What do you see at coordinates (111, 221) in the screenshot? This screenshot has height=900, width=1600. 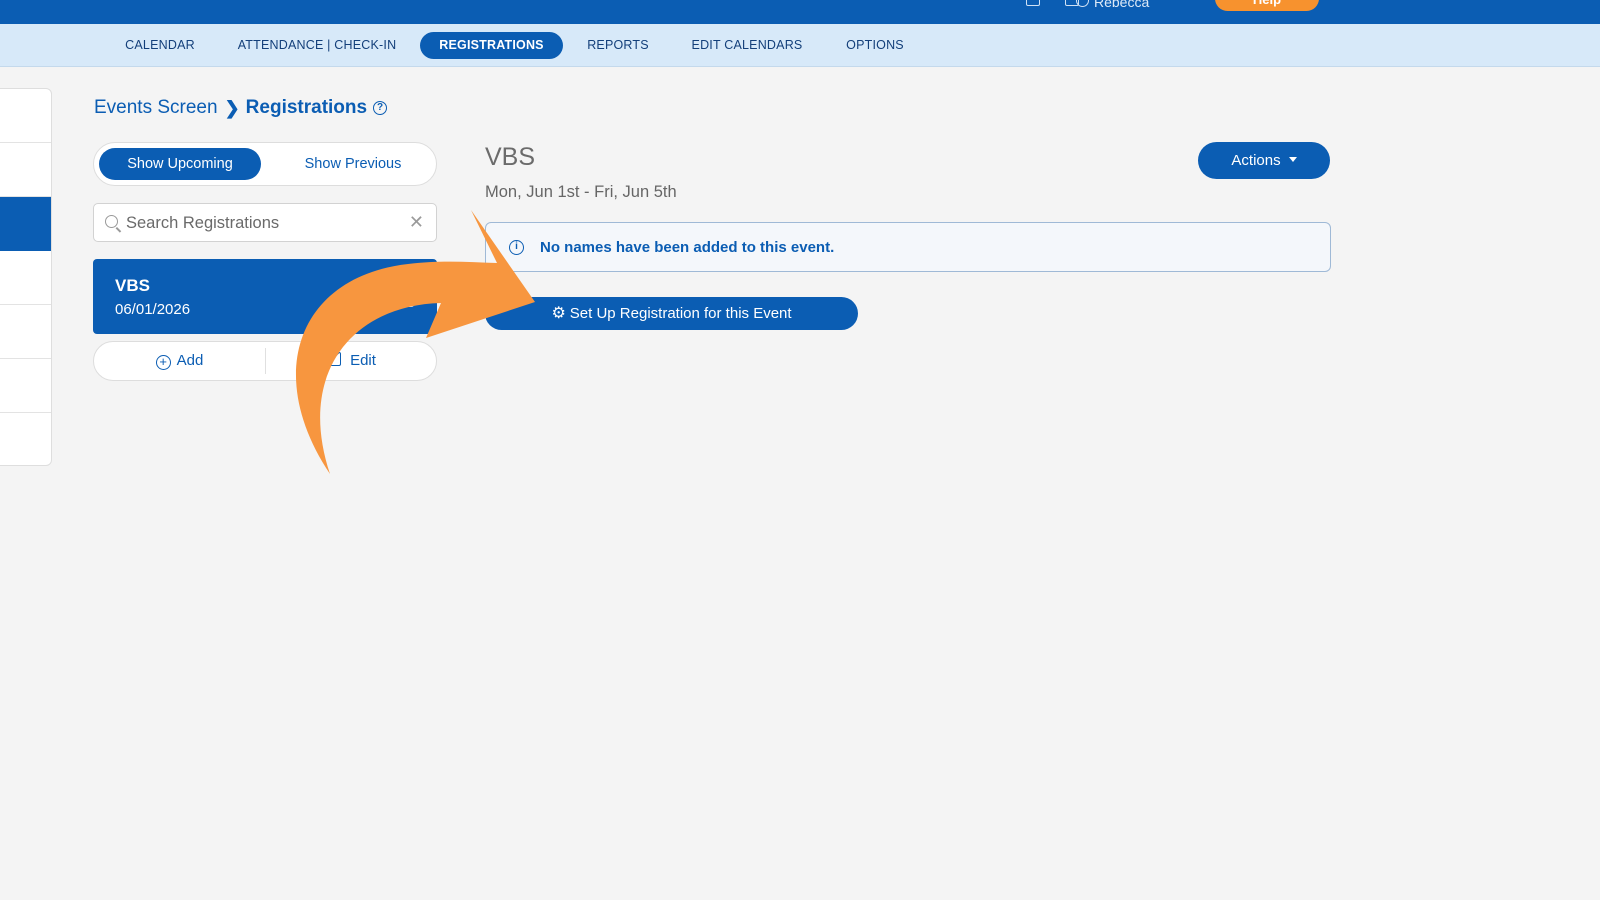 I see `search-icon` at bounding box center [111, 221].